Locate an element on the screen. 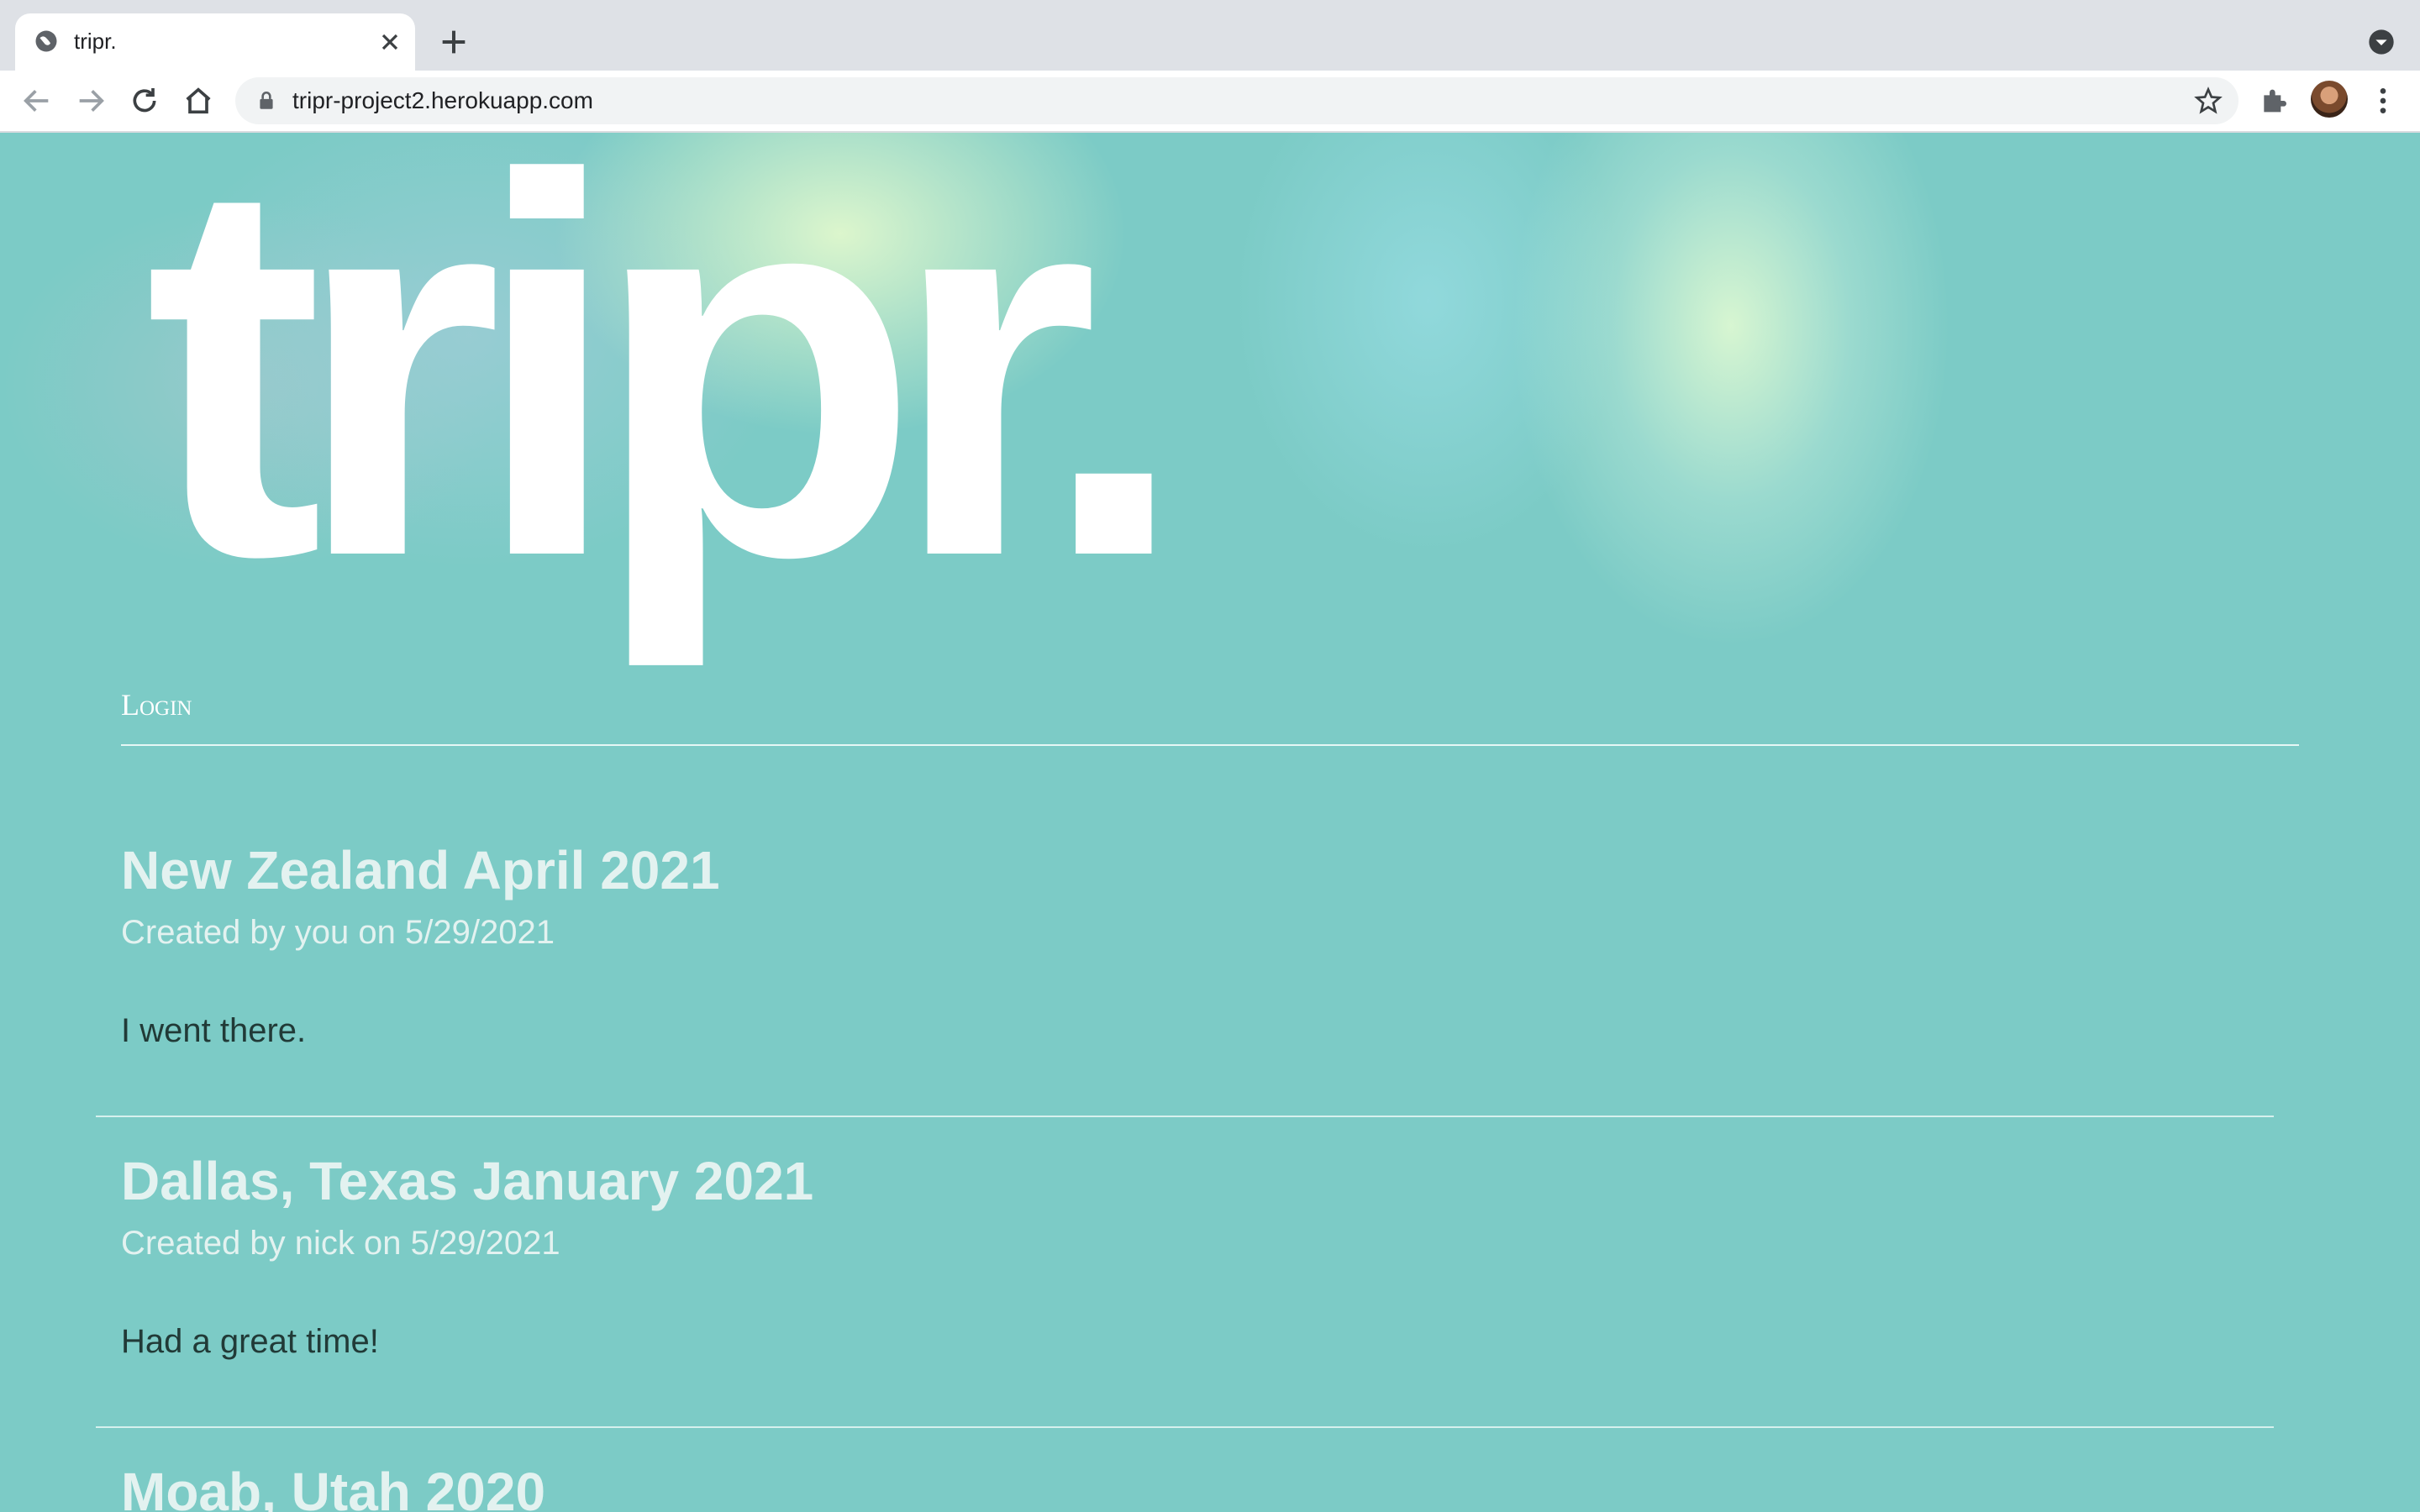 The image size is (2420, 1512). trip-title: Moab, Utah 2020 is located at coordinates (1213, 1488).